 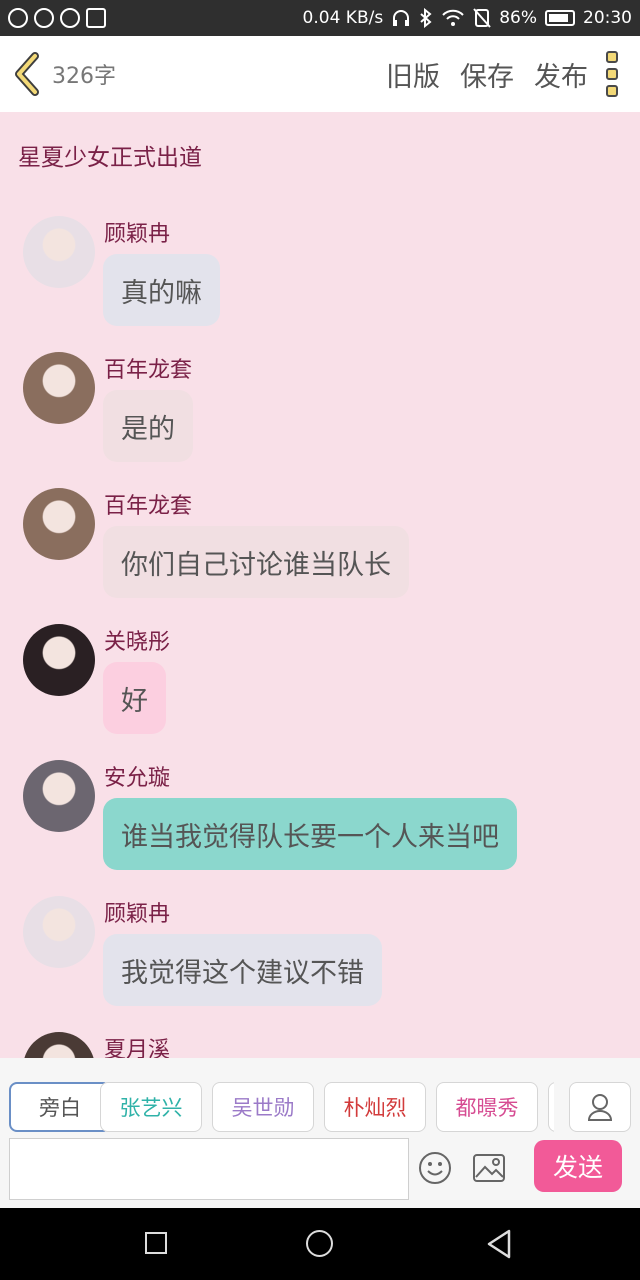 What do you see at coordinates (375, 1107) in the screenshot?
I see `character-chip: 朴灿烈` at bounding box center [375, 1107].